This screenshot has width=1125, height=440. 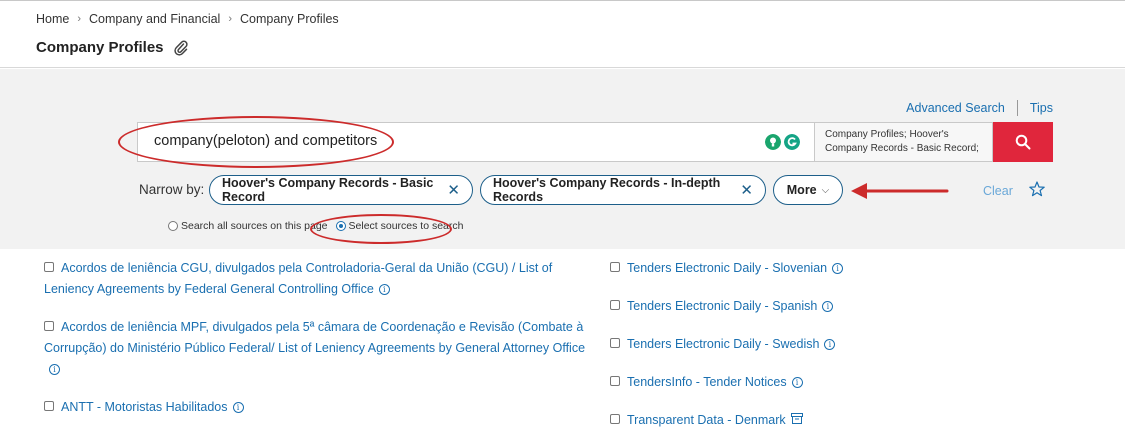 What do you see at coordinates (706, 420) in the screenshot?
I see `source-link: Transparent Data - Denmark` at bounding box center [706, 420].